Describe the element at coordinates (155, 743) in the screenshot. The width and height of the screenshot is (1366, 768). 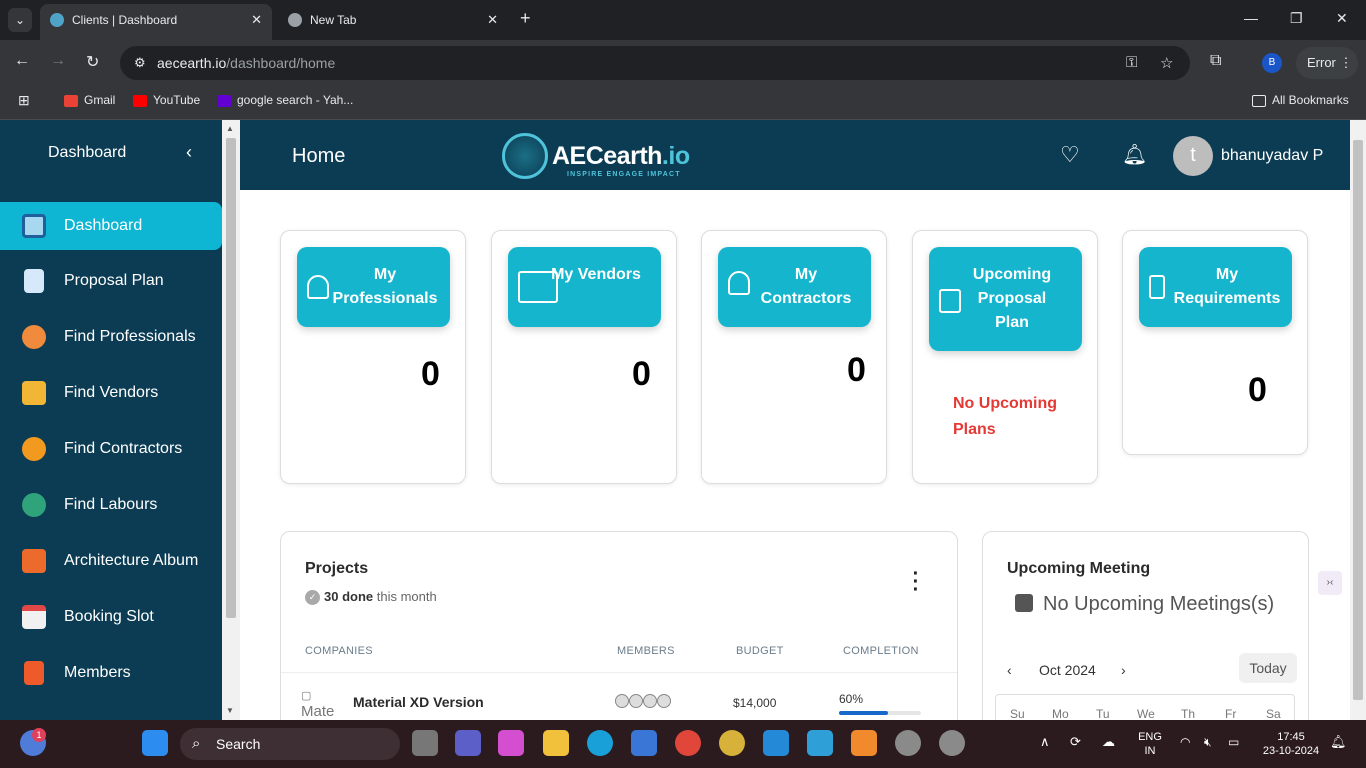
I see `windows-start-icon` at that location.